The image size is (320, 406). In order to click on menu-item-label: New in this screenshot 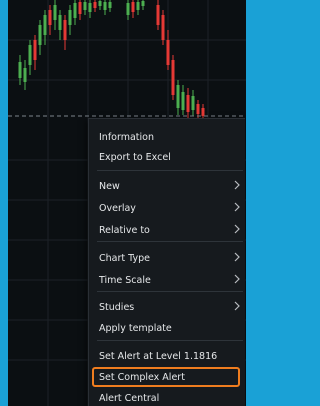, I will do `click(109, 186)`.